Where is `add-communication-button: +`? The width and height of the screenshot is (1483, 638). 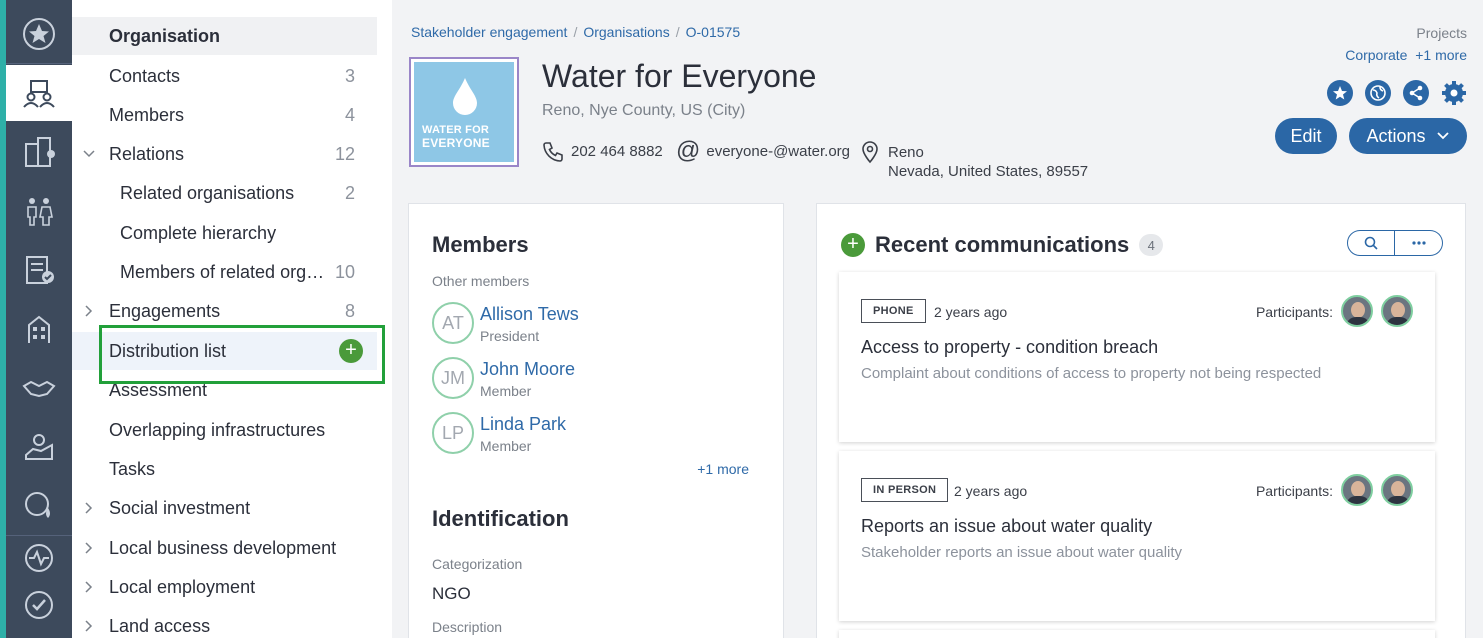 add-communication-button: + is located at coordinates (853, 245).